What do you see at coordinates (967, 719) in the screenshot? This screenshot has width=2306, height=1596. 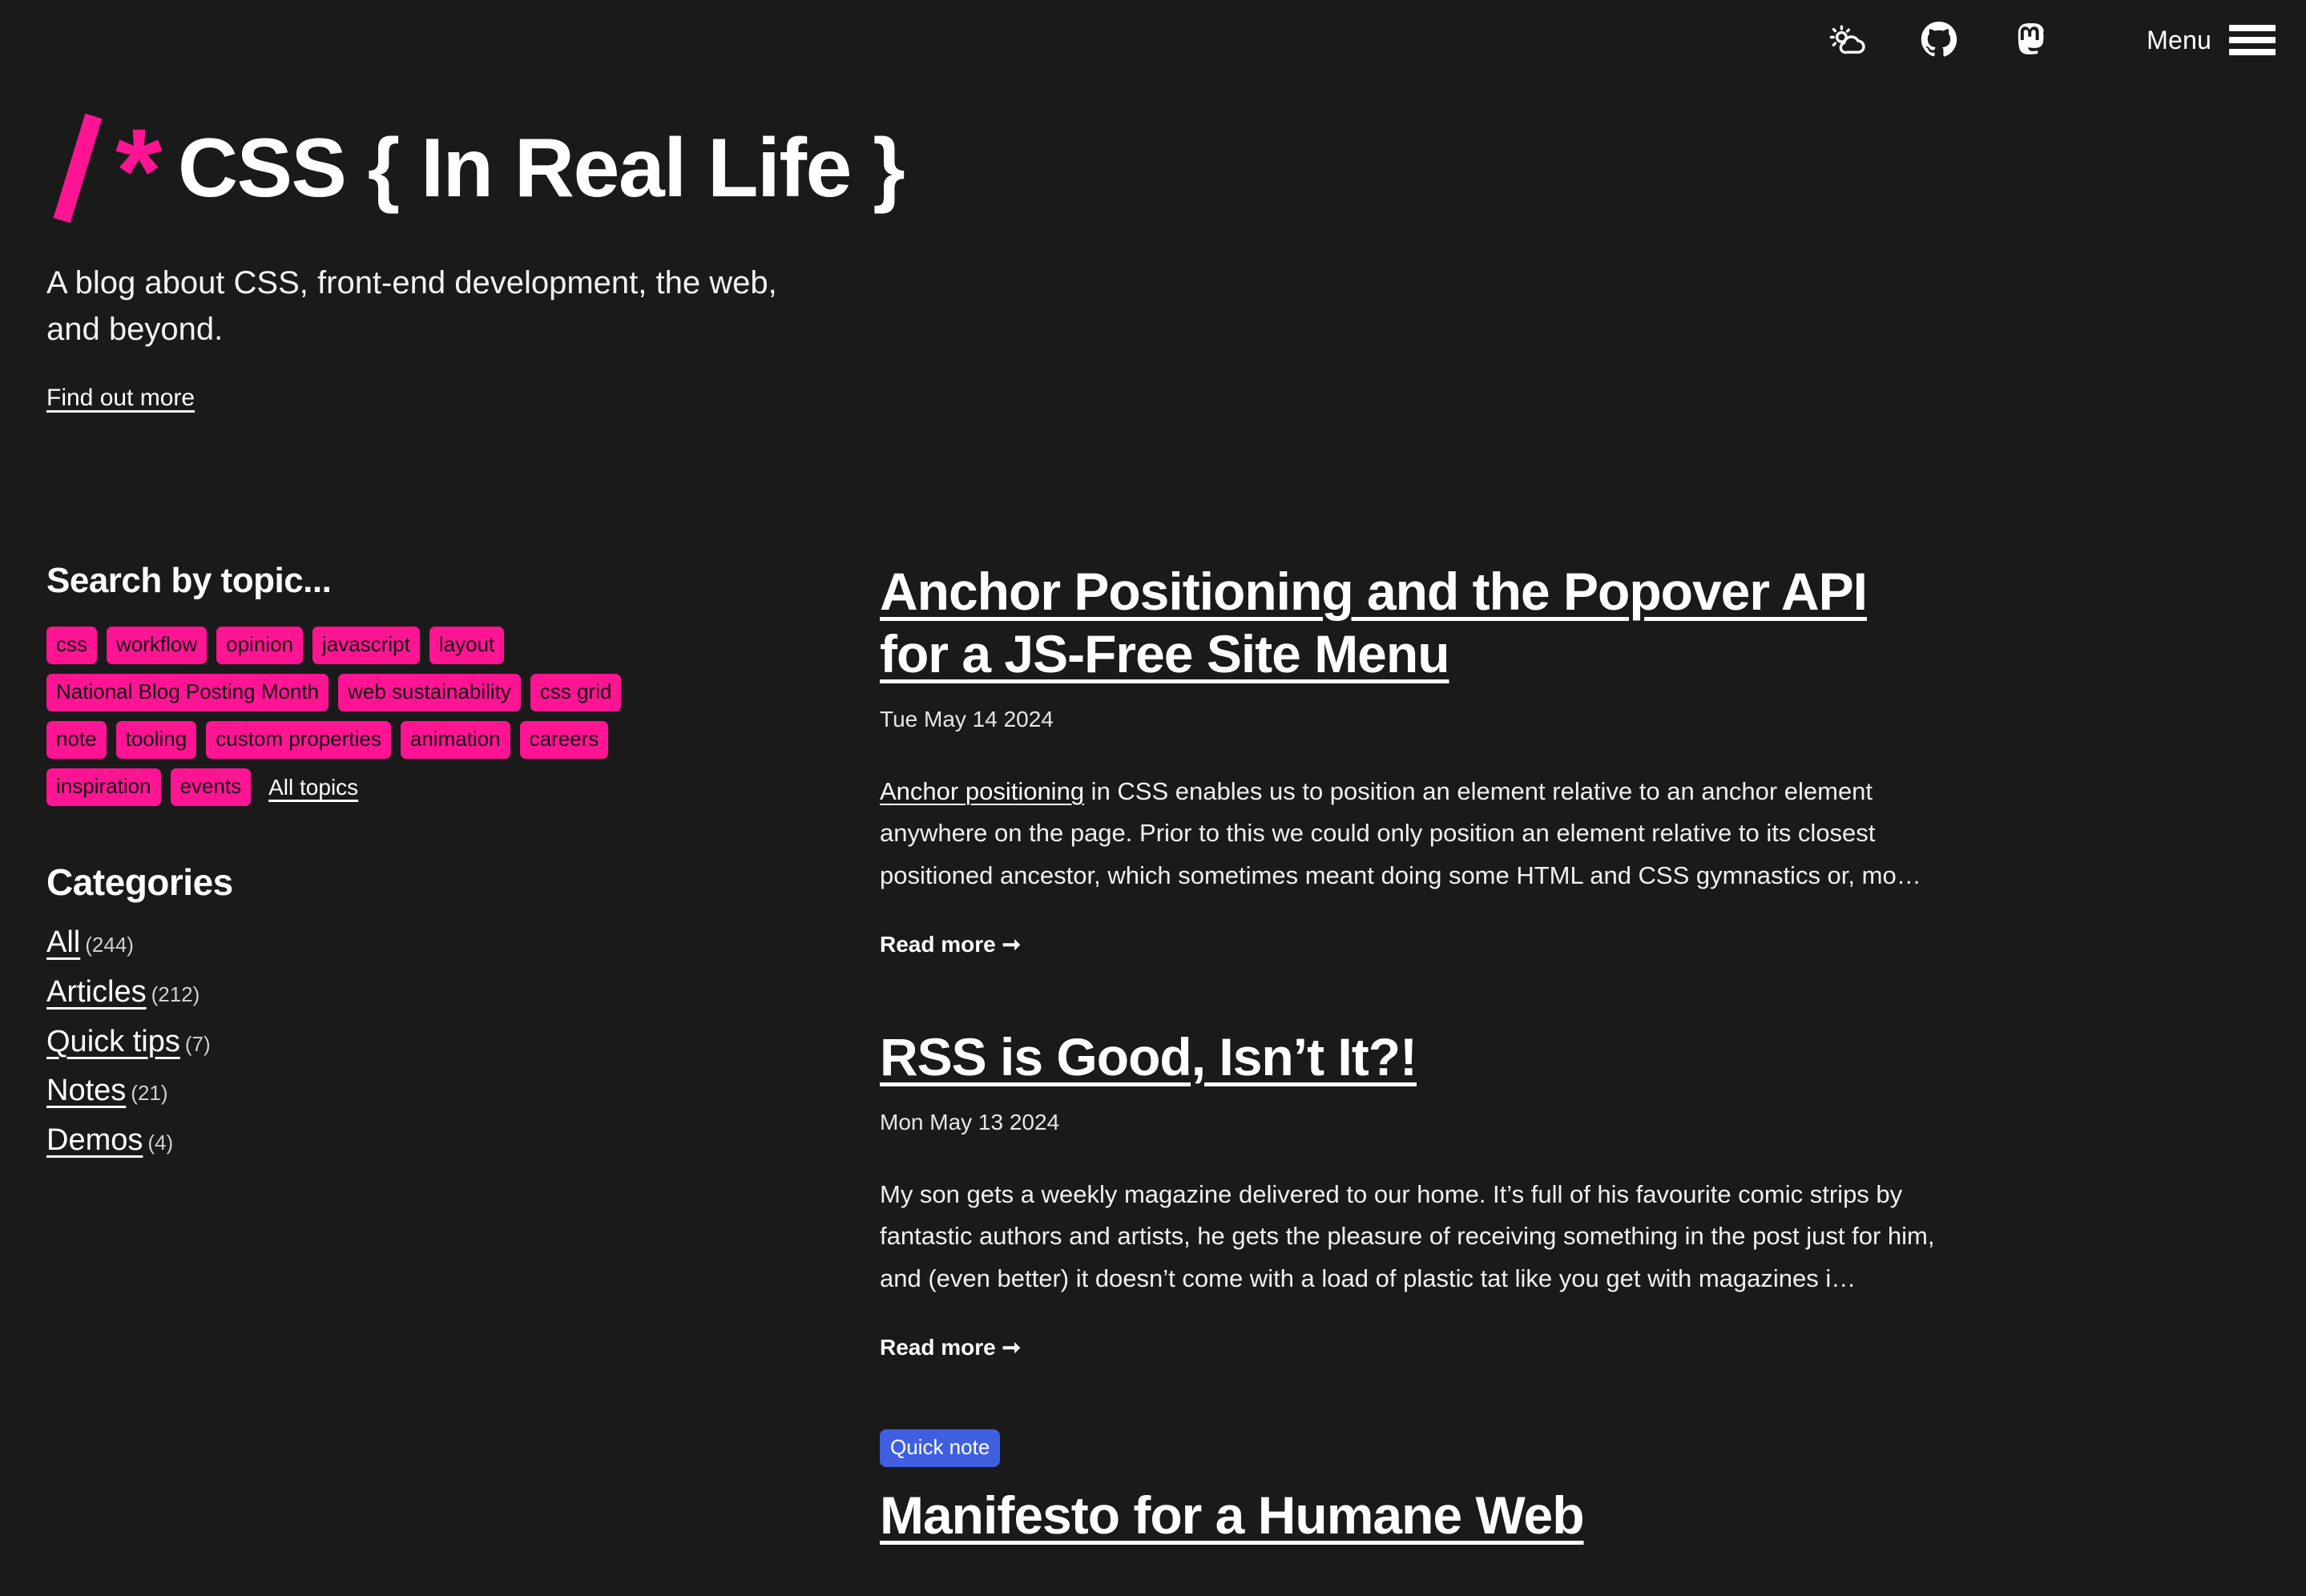 I see `post-date: Tue May 14 2024` at bounding box center [967, 719].